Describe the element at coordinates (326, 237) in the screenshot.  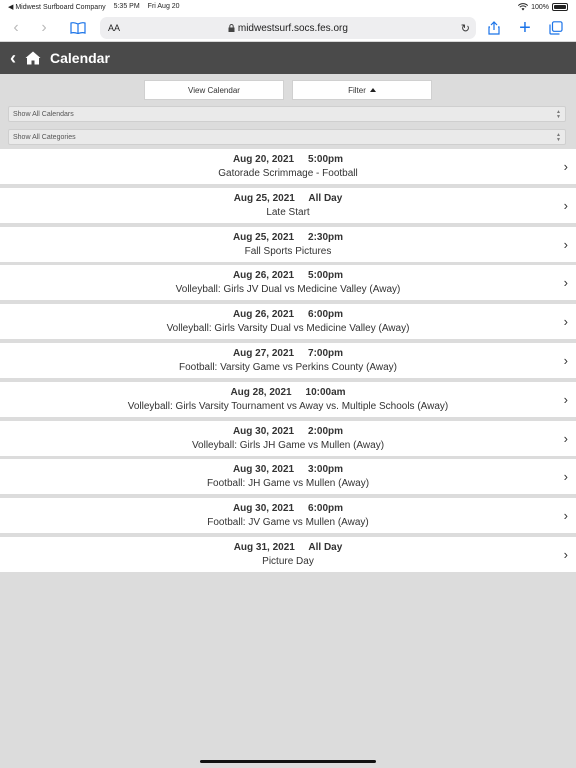
I see `event-time: 2:30pm` at that location.